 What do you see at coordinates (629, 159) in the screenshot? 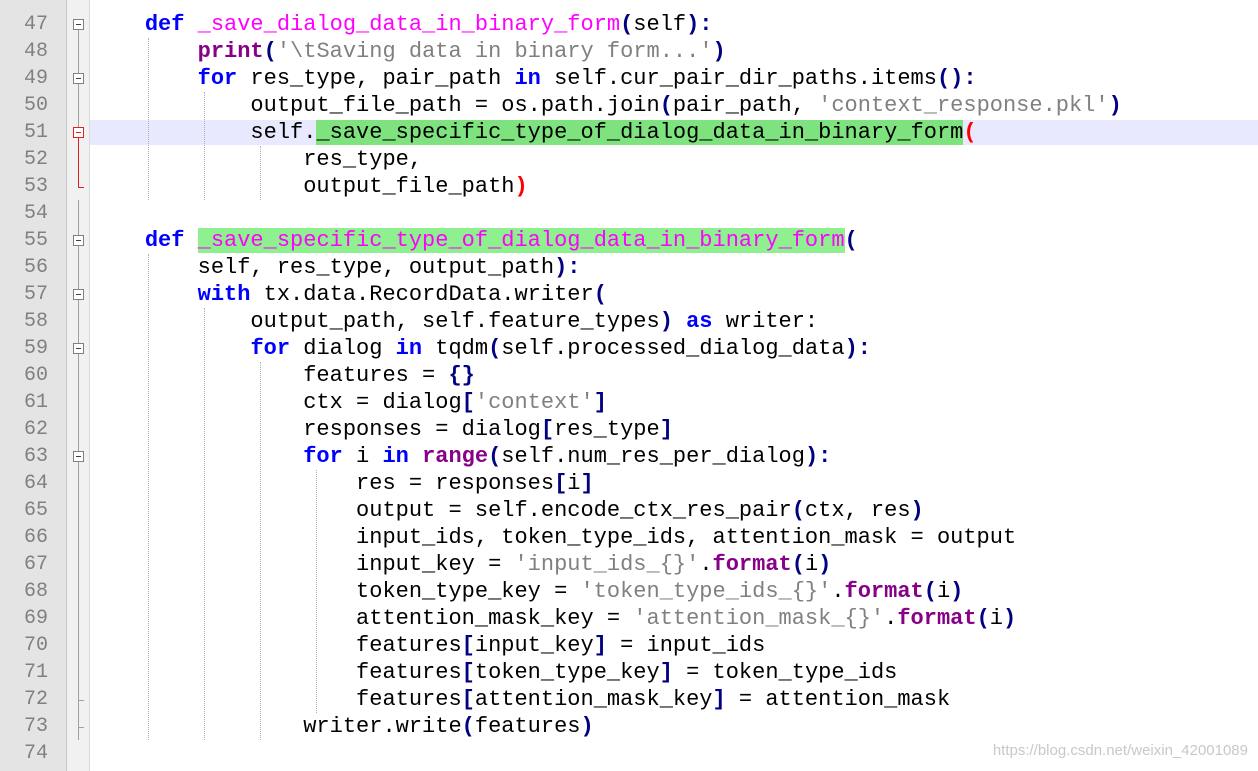
I see `code-line: 52 res_type,` at bounding box center [629, 159].